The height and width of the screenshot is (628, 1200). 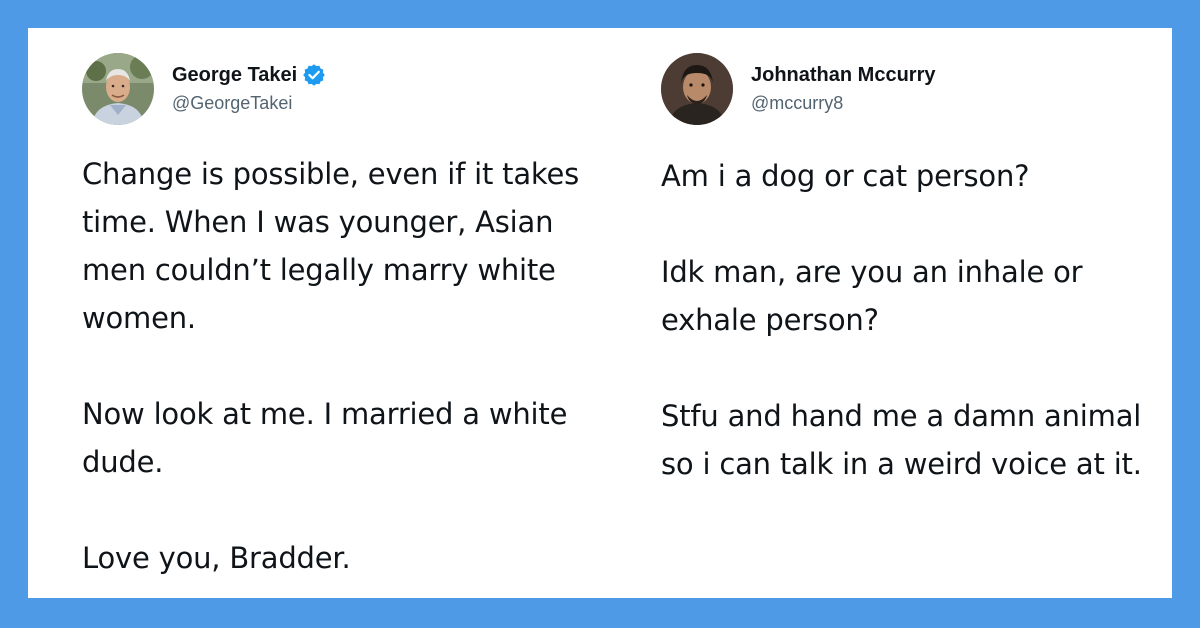 I want to click on tweet-header: George Takei @GeorgeTakei, so click(x=204, y=89).